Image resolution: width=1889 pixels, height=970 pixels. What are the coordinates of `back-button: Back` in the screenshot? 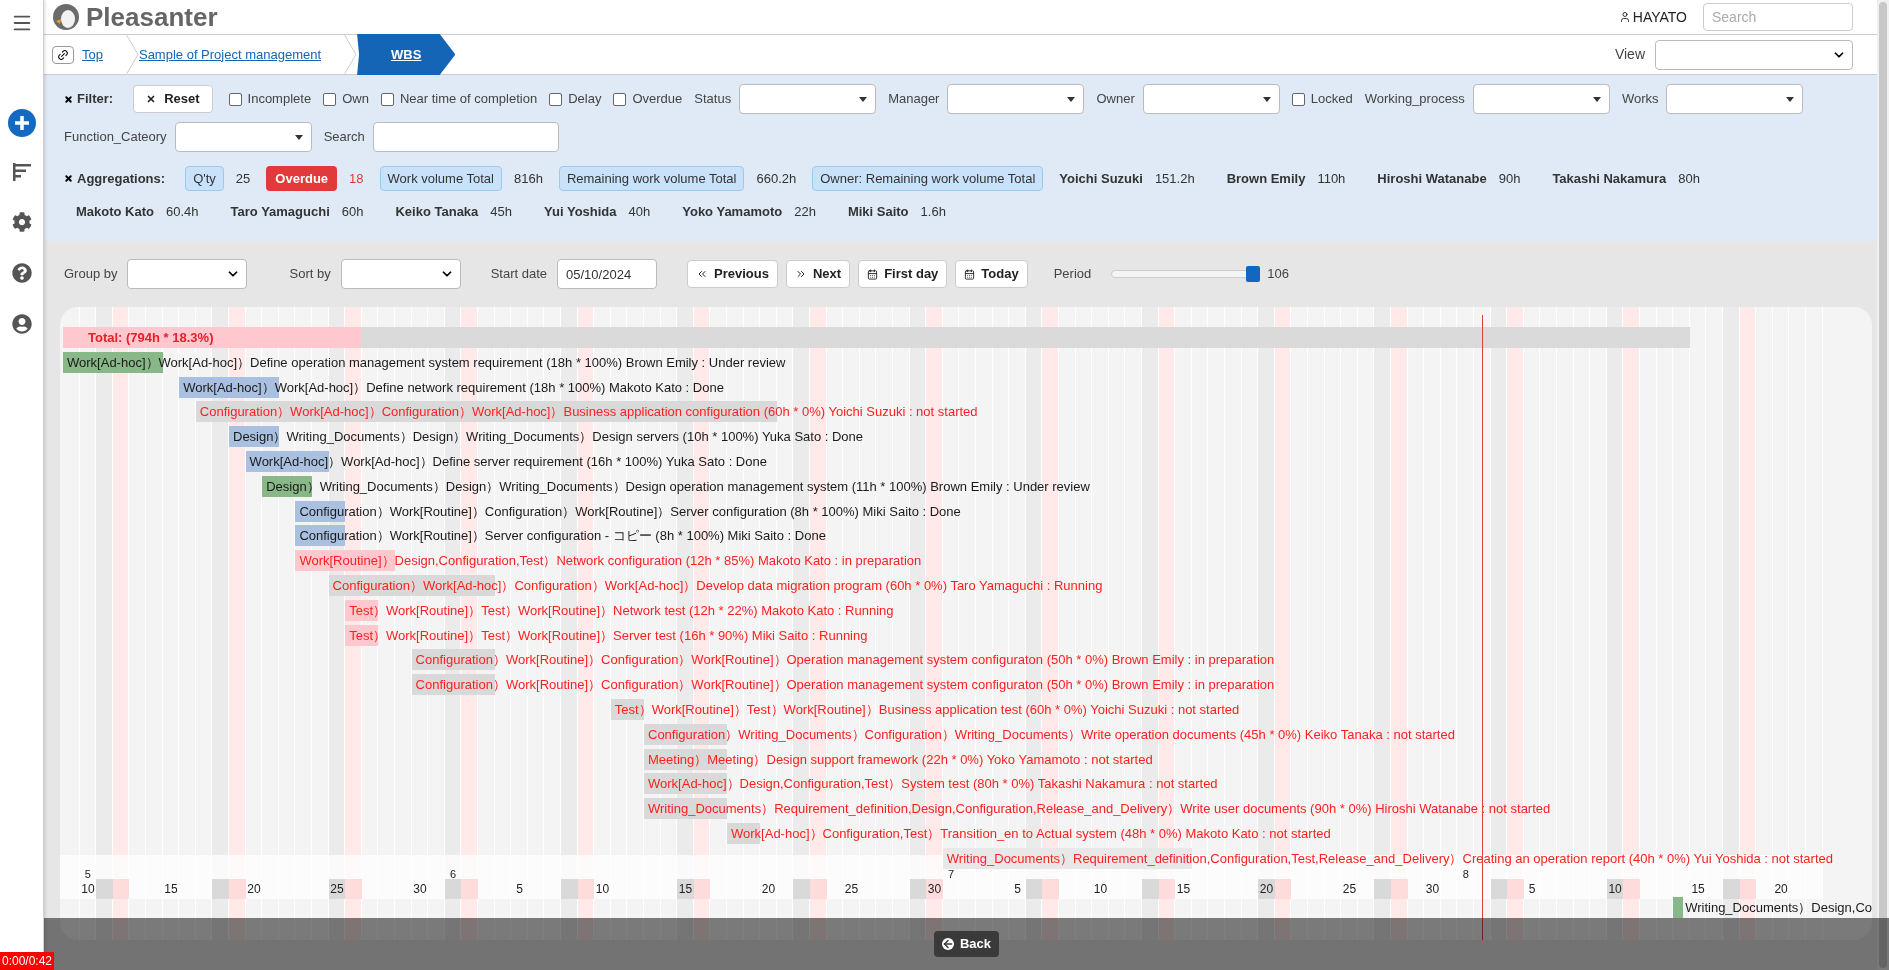 It's located at (966, 944).